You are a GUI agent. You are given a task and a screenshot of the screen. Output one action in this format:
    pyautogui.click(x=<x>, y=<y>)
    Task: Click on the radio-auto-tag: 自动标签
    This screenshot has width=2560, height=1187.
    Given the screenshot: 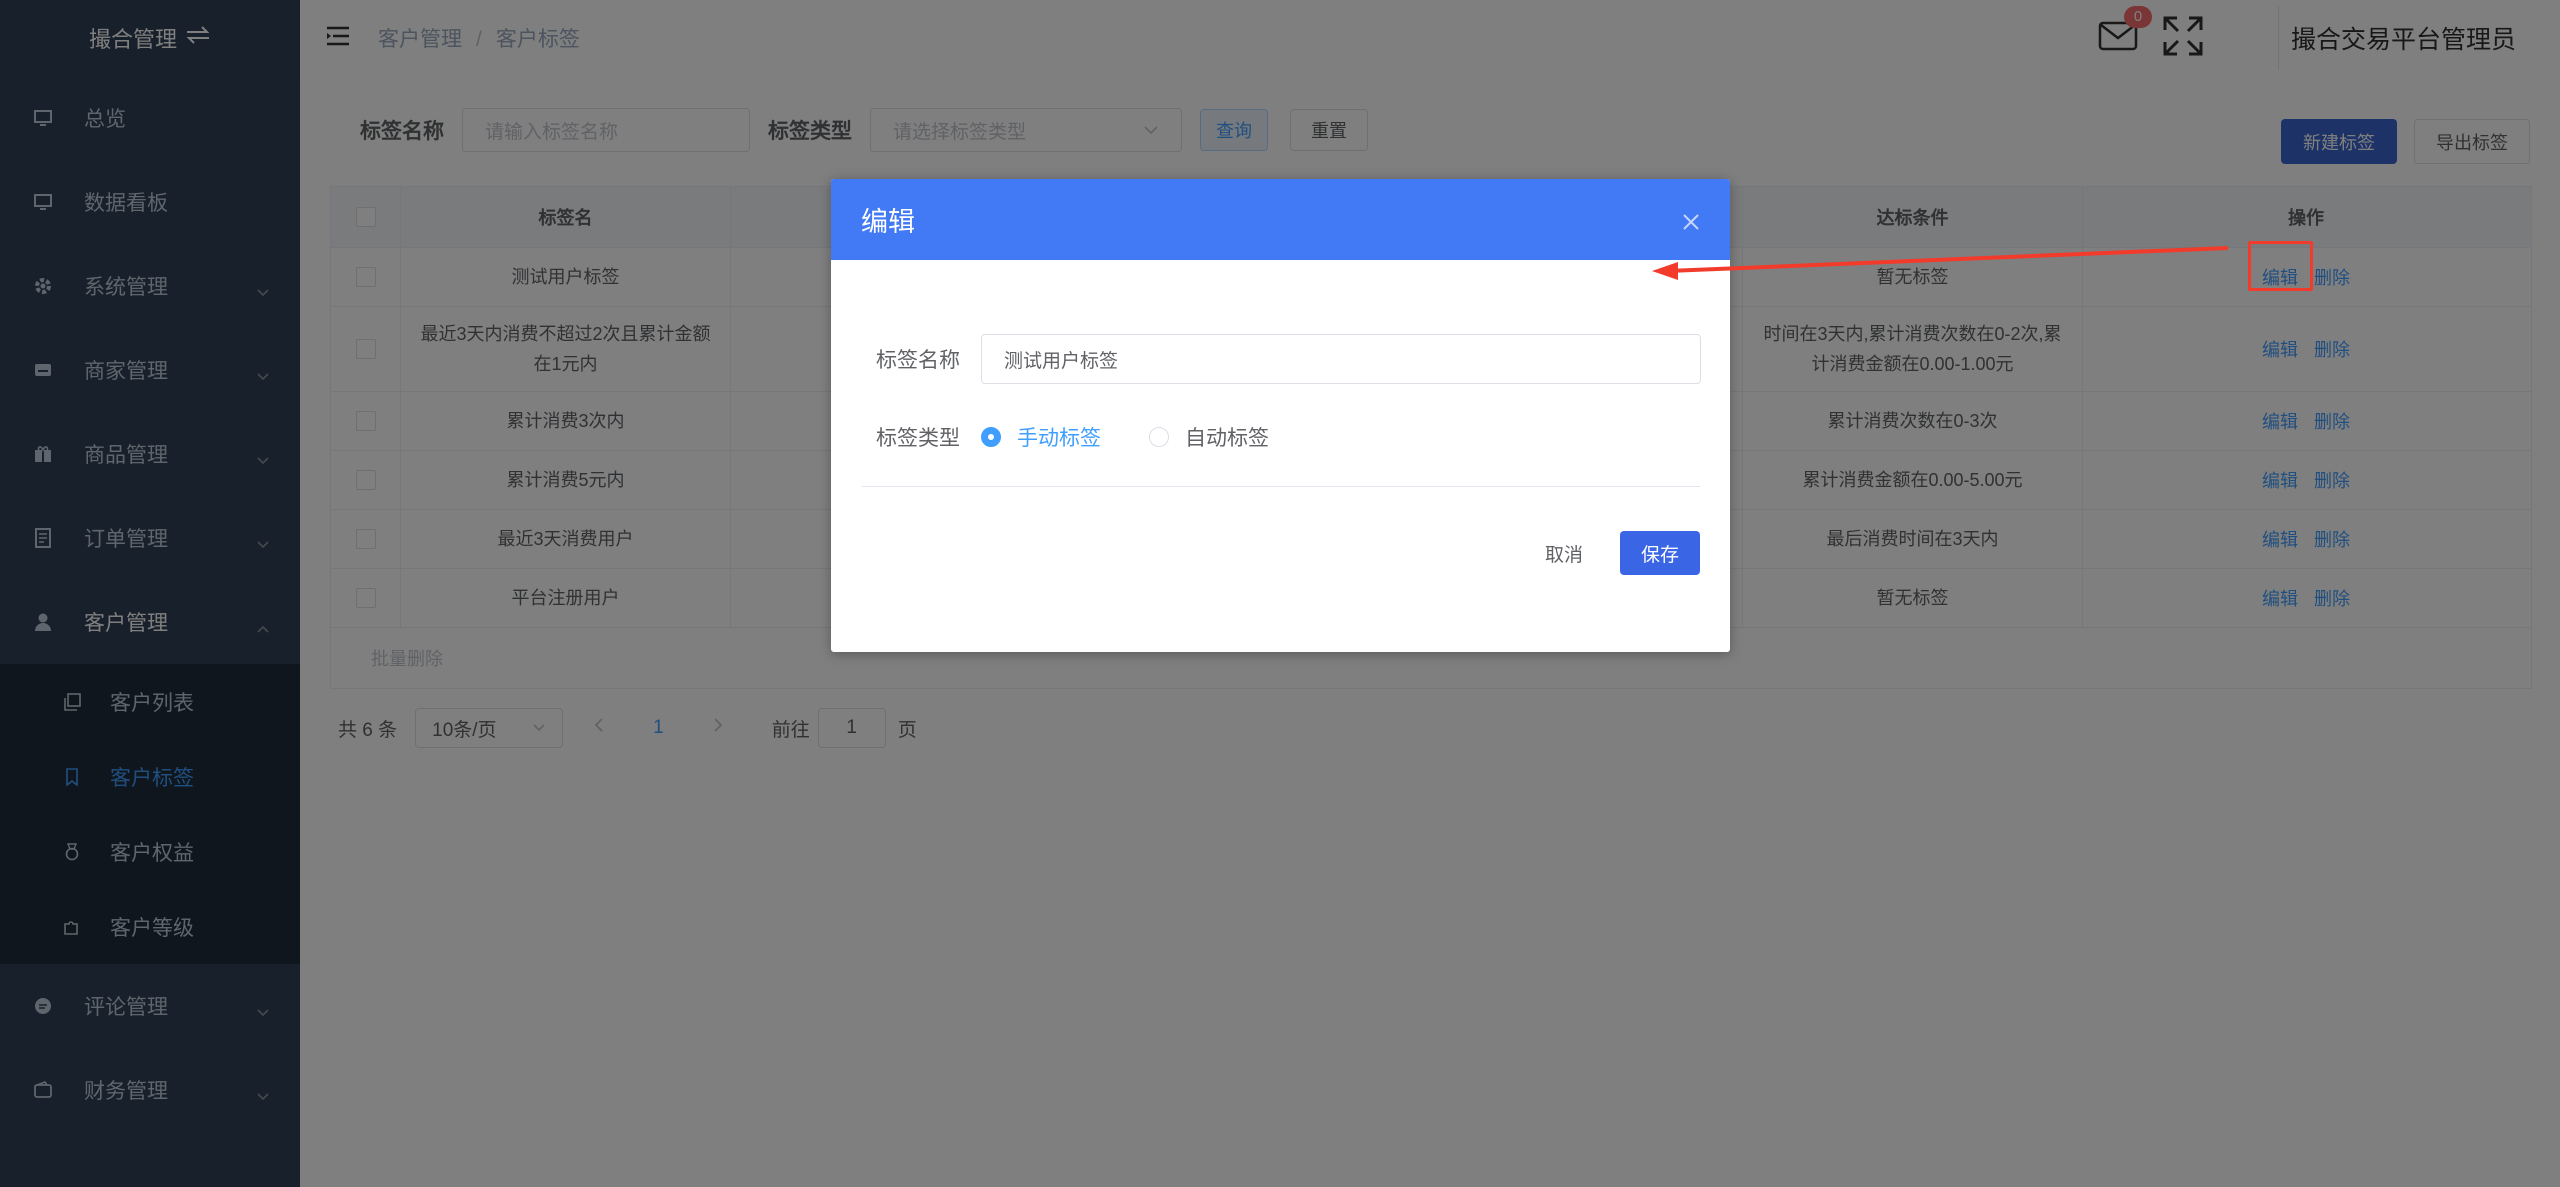 What is the action you would take?
    pyautogui.click(x=1209, y=437)
    